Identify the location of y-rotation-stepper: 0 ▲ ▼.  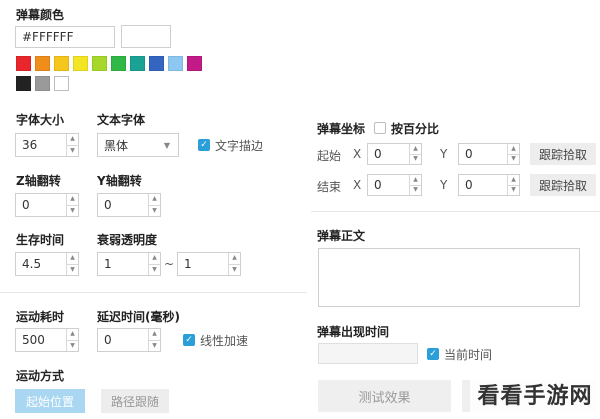
(129, 205).